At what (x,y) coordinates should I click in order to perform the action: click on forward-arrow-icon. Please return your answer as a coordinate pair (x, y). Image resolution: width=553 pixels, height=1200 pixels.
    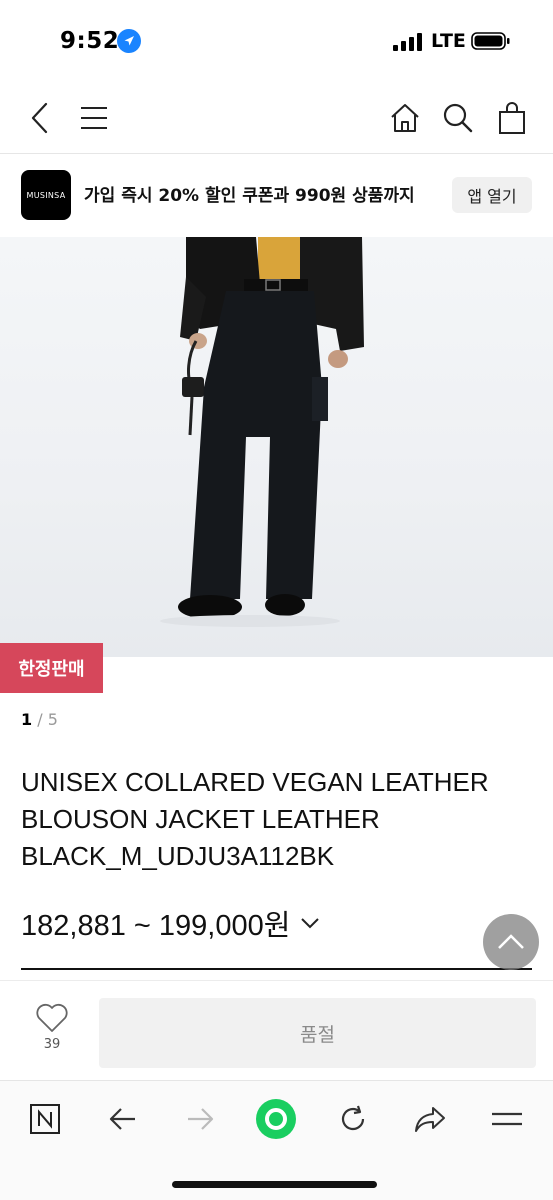
    Looking at the image, I should click on (201, 1119).